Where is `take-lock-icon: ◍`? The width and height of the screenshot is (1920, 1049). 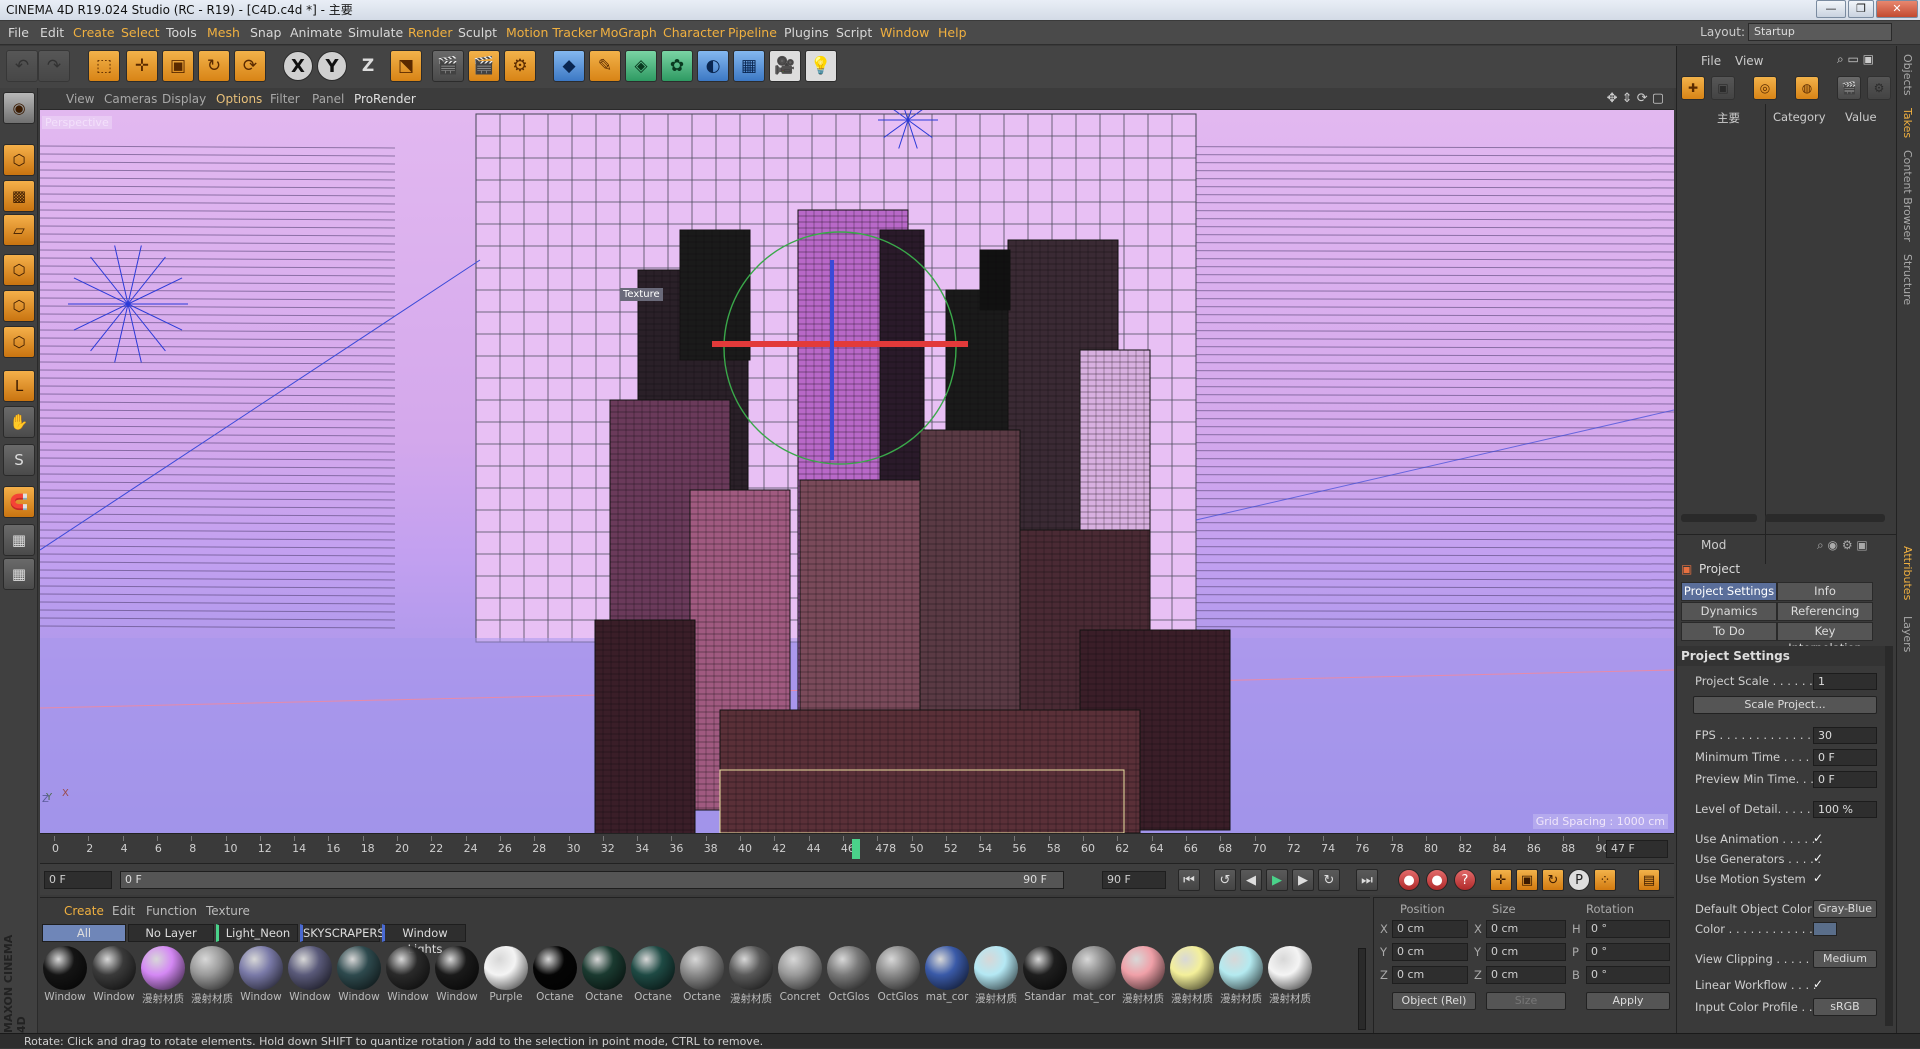
take-lock-icon: ◍ is located at coordinates (1807, 88).